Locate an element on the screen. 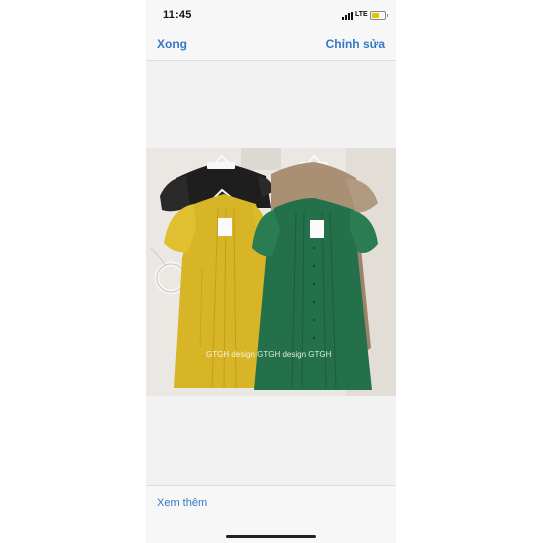 The image size is (543, 543). navigation-bar: Xong Chỉnh sửa is located at coordinates (271, 45).